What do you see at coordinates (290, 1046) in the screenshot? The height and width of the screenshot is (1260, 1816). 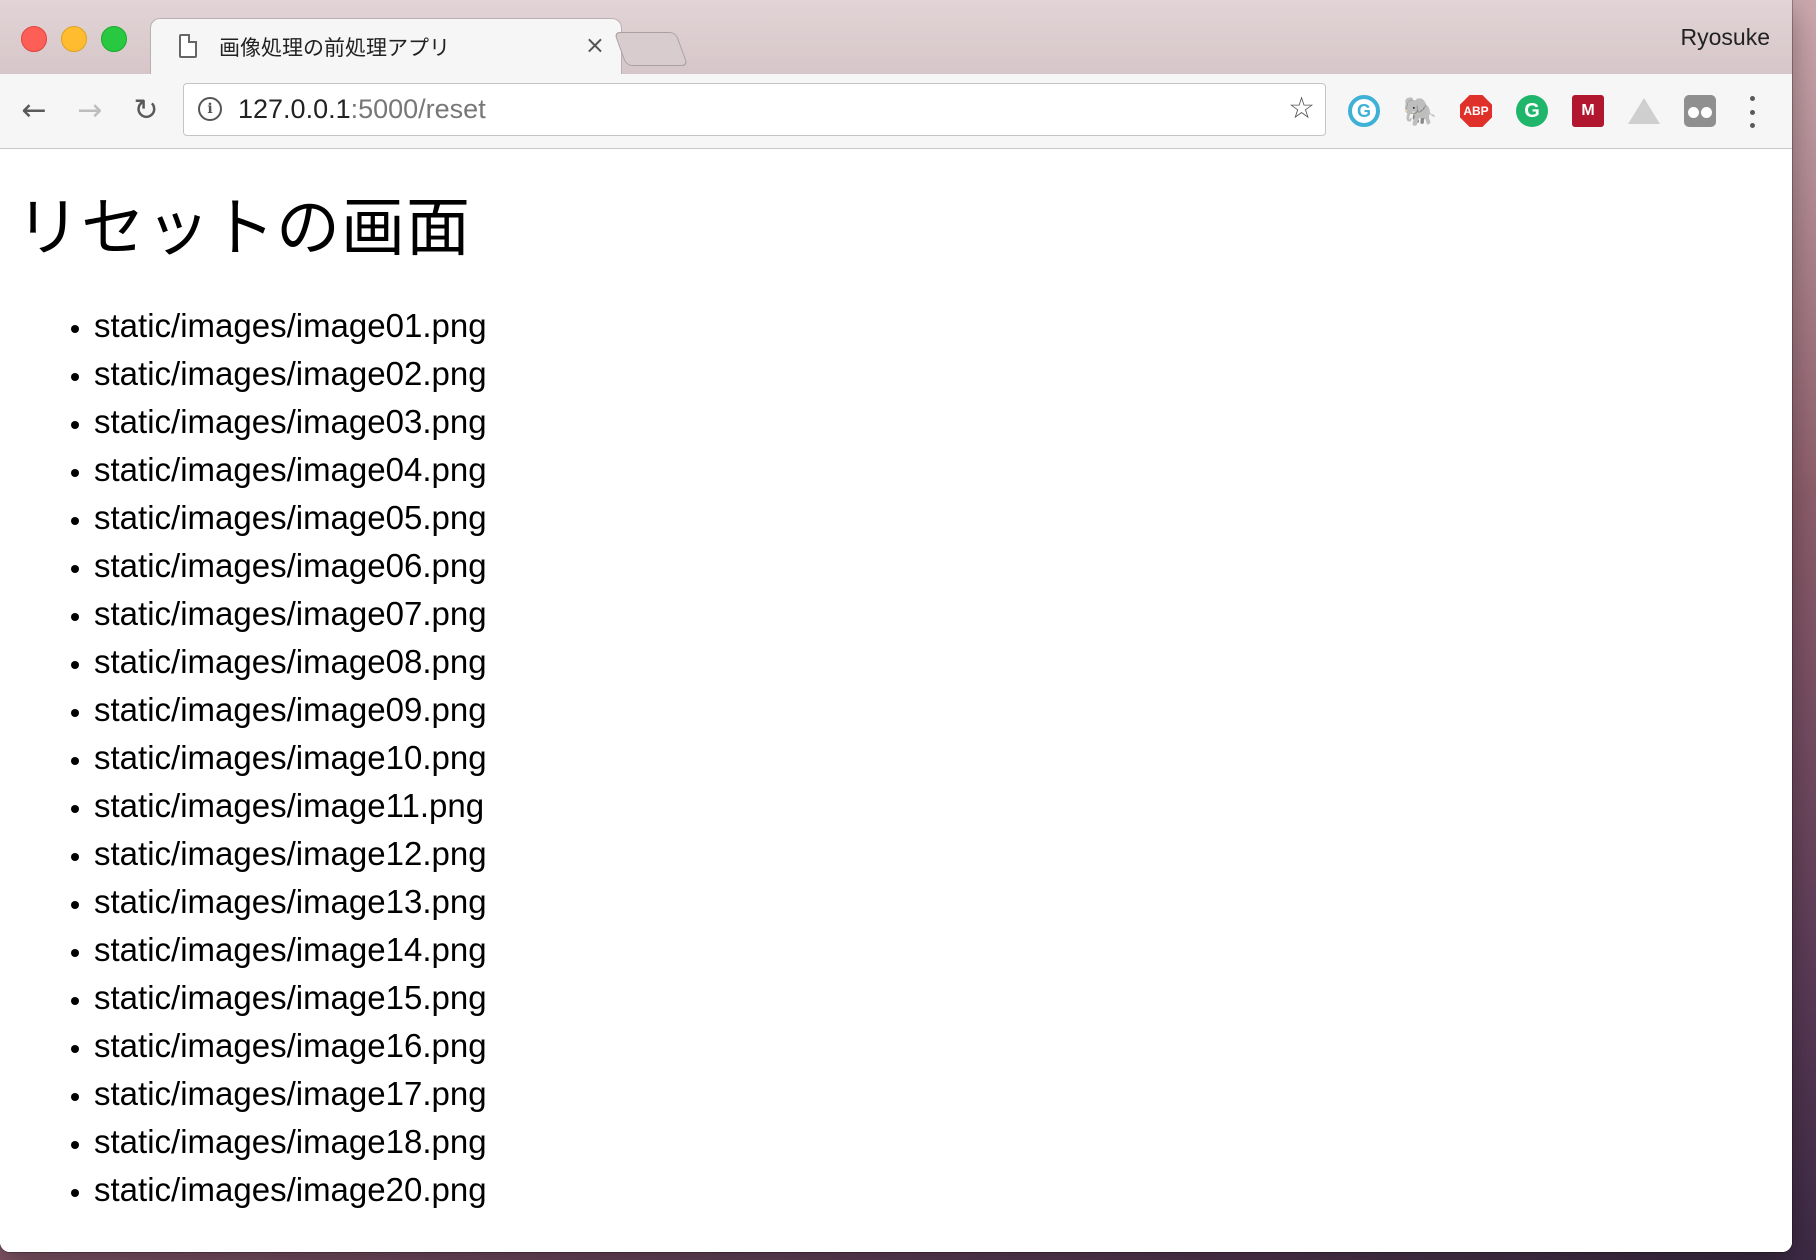 I see `list-item: static/images/image16.png` at bounding box center [290, 1046].